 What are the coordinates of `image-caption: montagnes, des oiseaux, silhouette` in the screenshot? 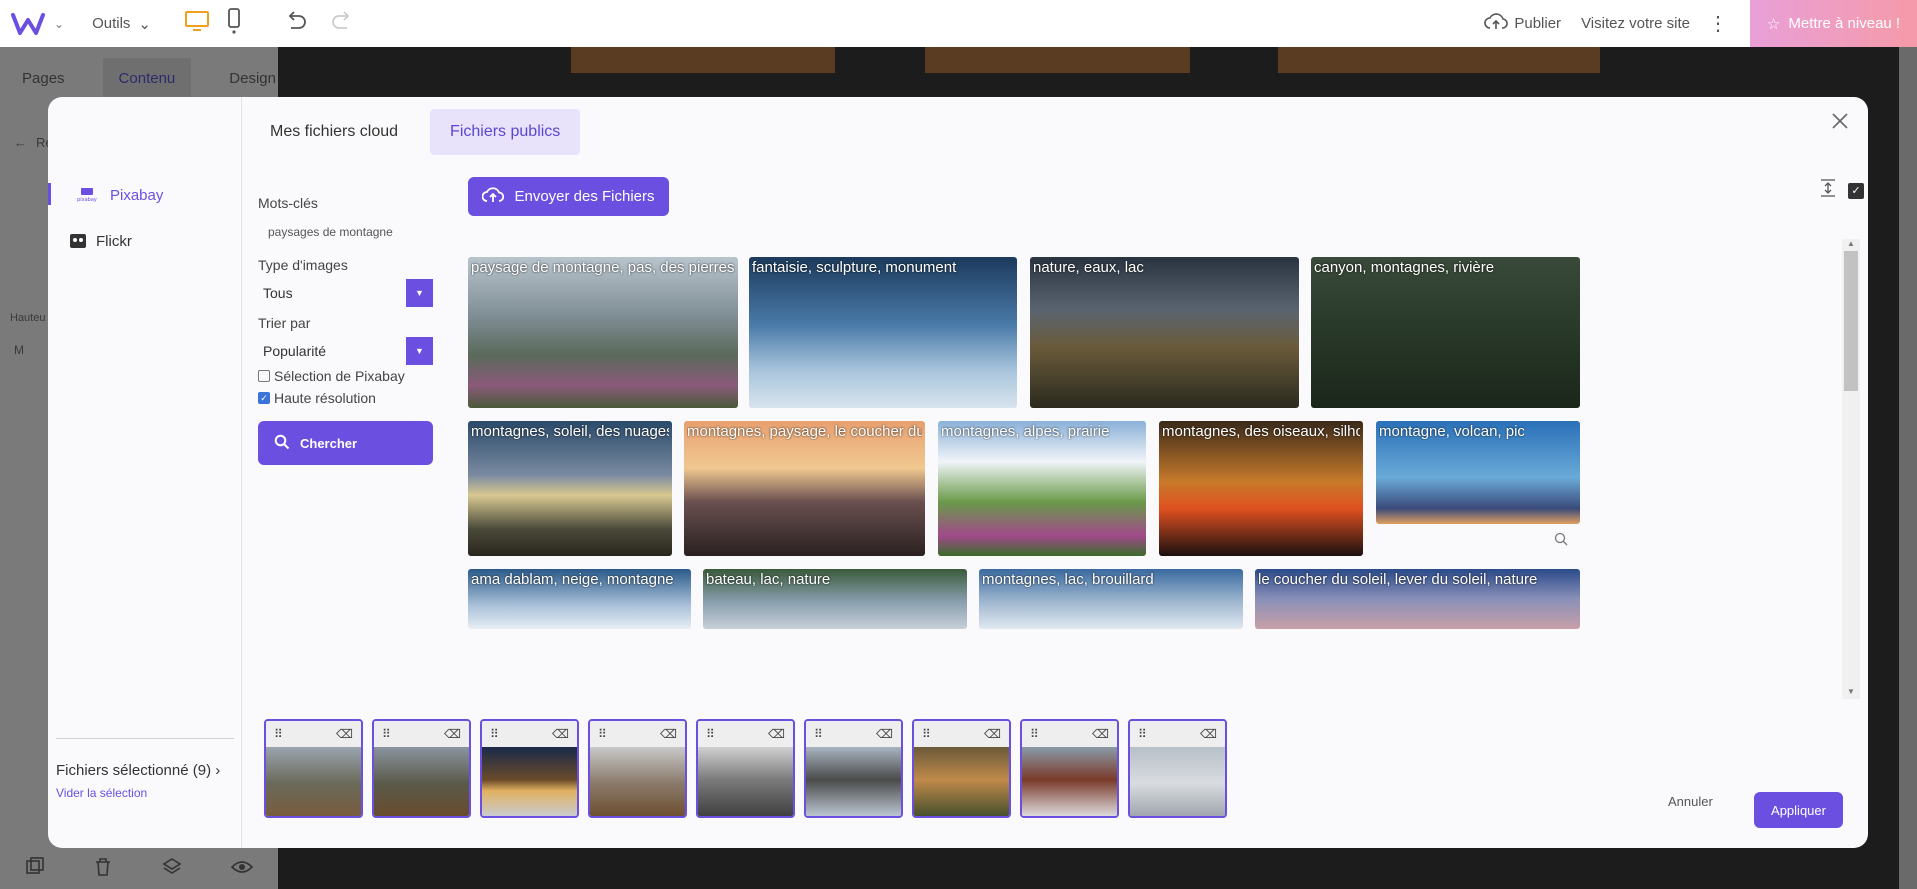 It's located at (1261, 431).